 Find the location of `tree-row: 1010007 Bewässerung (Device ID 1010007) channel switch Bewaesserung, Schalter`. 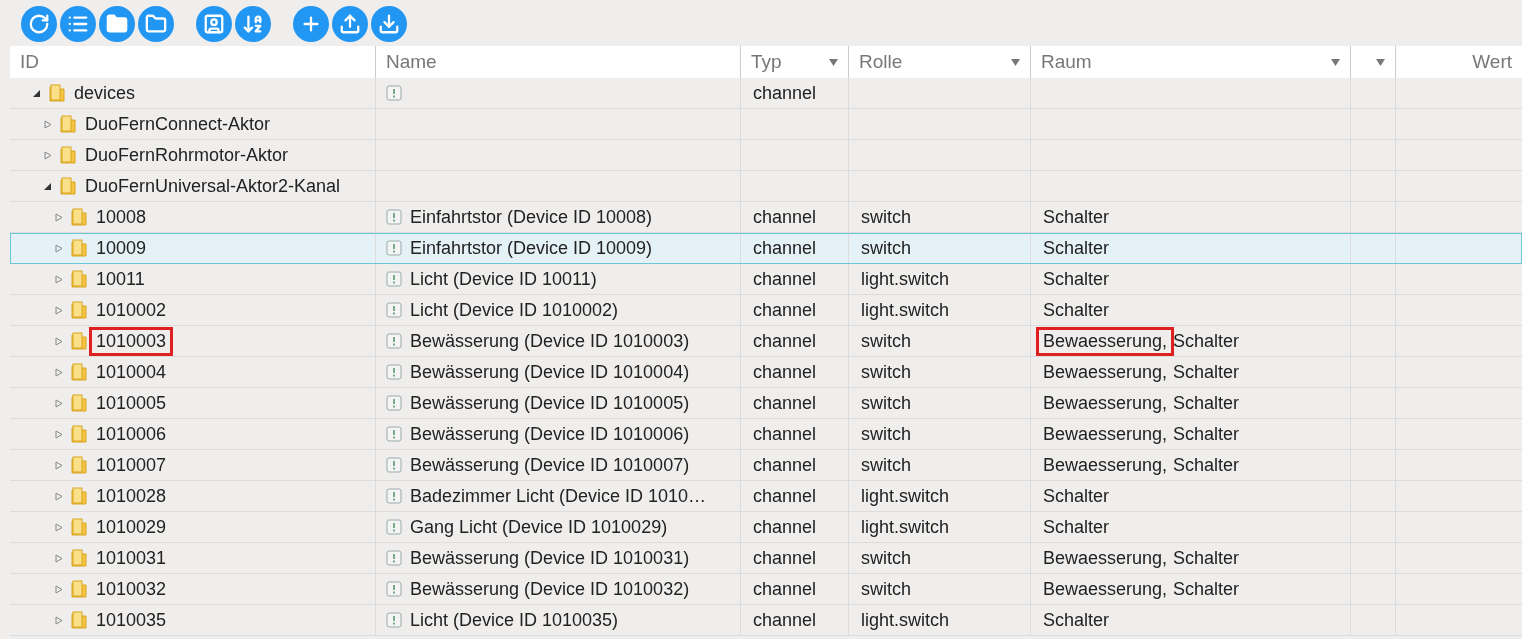

tree-row: 1010007 Bewässerung (Device ID 1010007) channel switch Bewaesserung, Schalter is located at coordinates (766, 465).